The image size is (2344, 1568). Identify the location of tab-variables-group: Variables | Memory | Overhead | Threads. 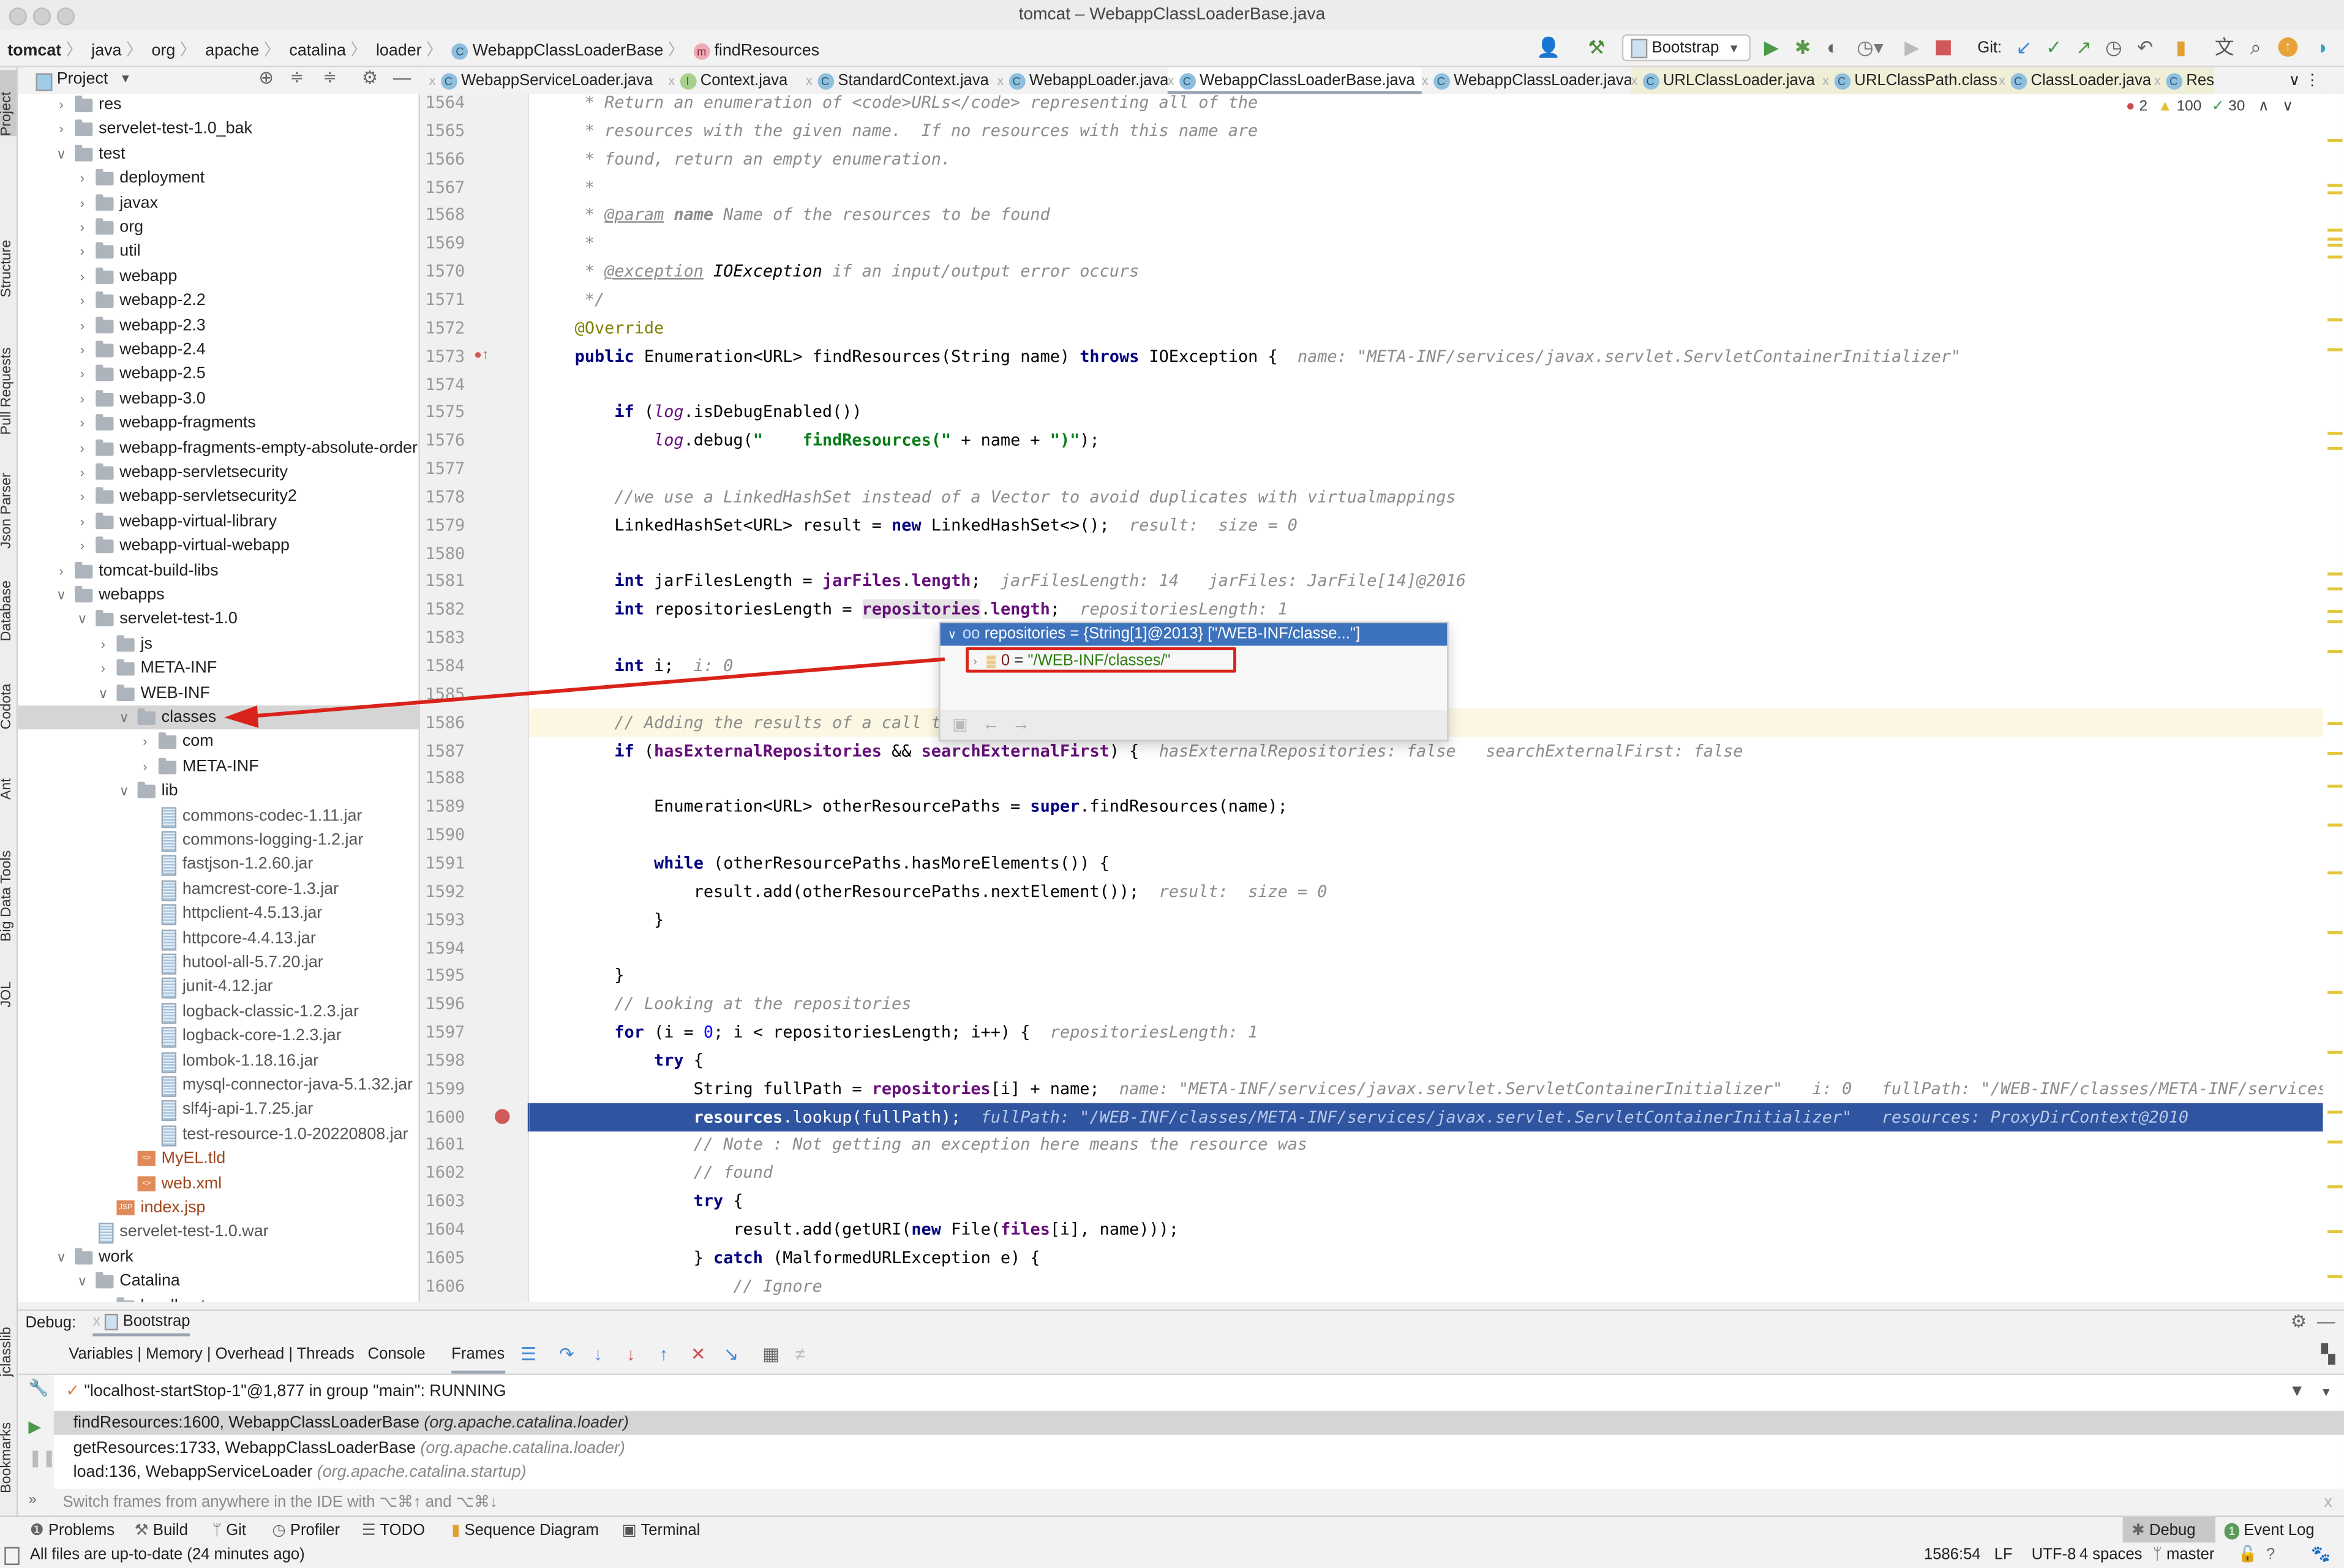
(212, 1355).